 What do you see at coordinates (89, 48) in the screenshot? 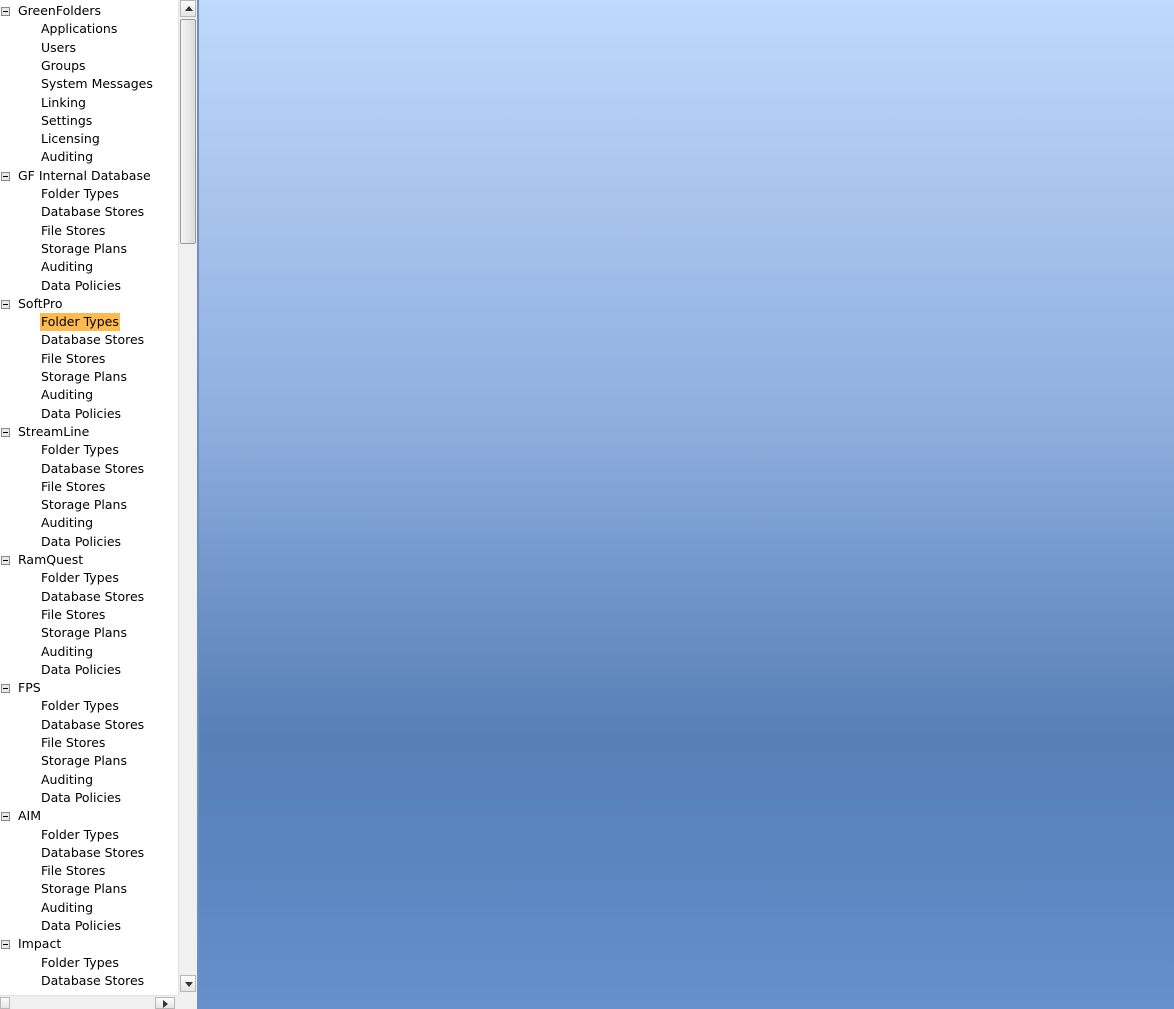
I see `tree-item: Users` at bounding box center [89, 48].